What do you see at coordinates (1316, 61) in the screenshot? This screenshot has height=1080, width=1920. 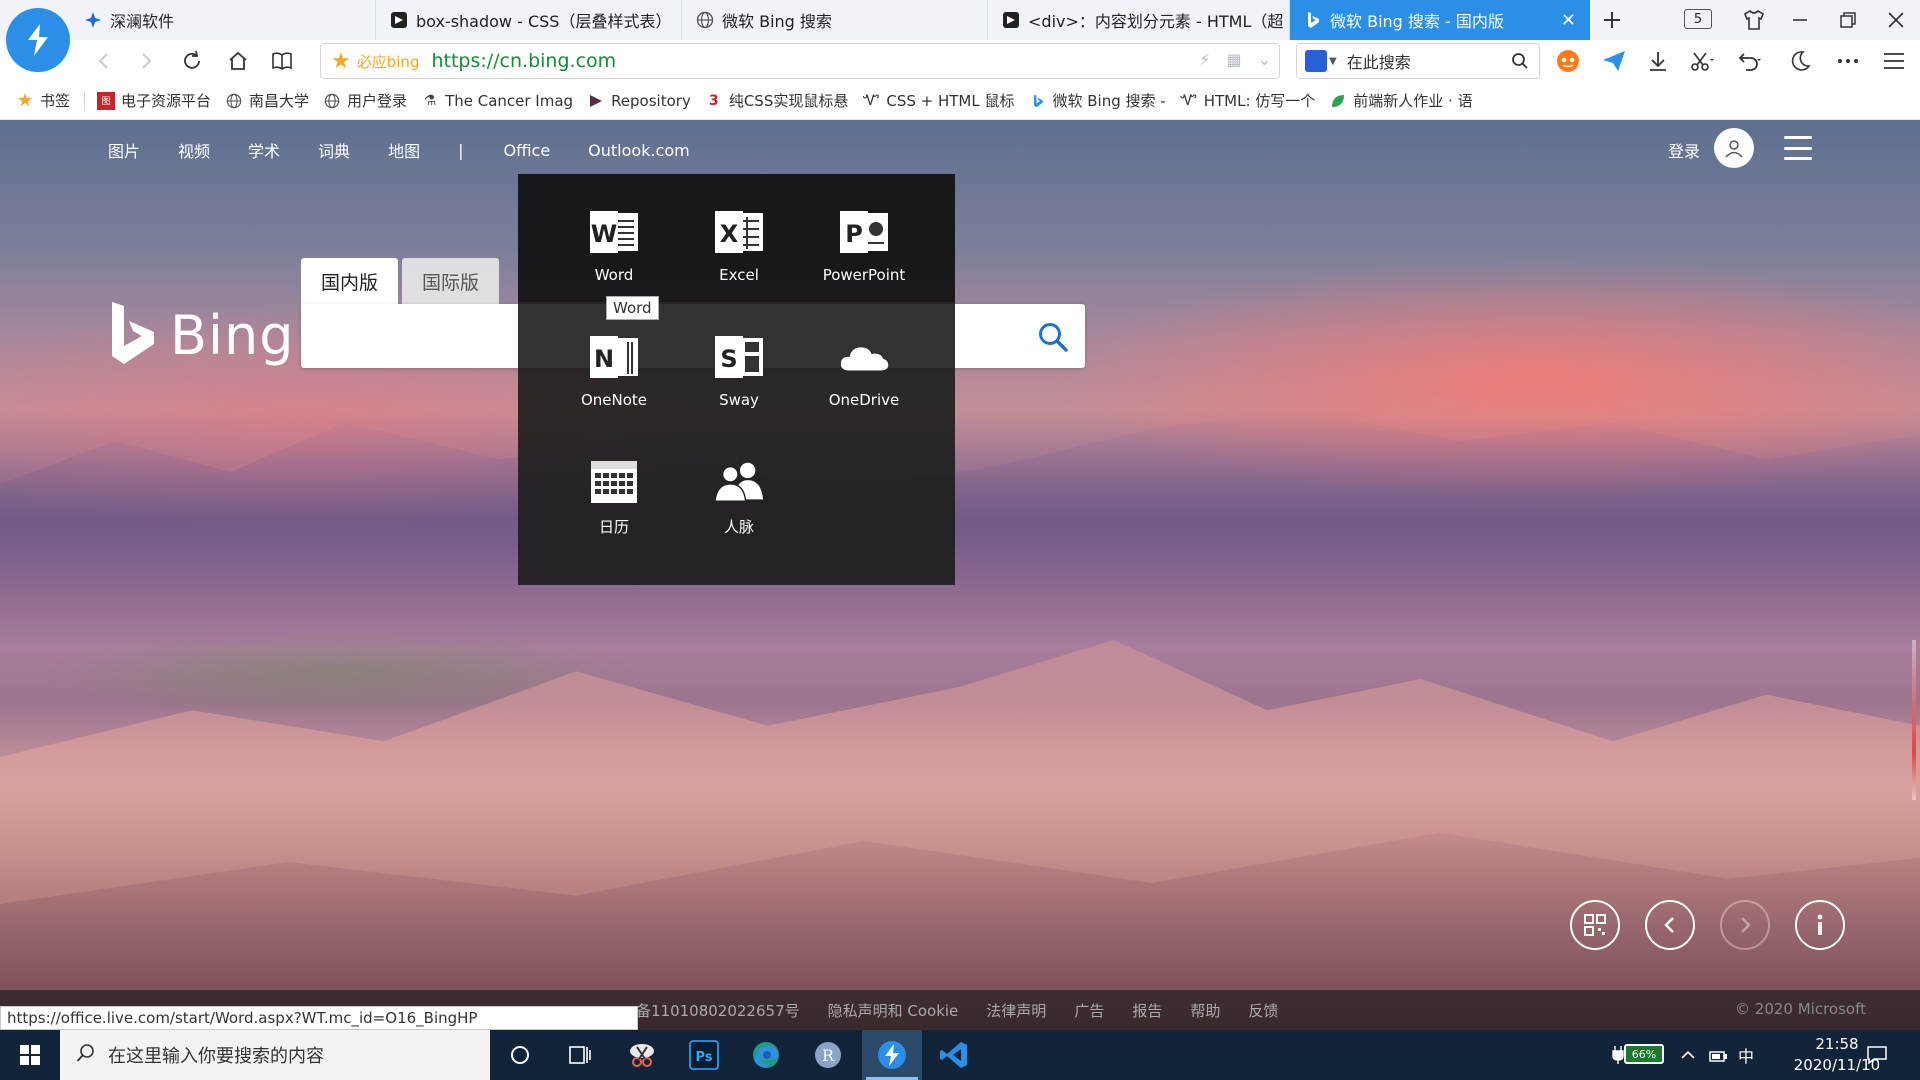 I see `baidu-paw-icon: 🐾` at bounding box center [1316, 61].